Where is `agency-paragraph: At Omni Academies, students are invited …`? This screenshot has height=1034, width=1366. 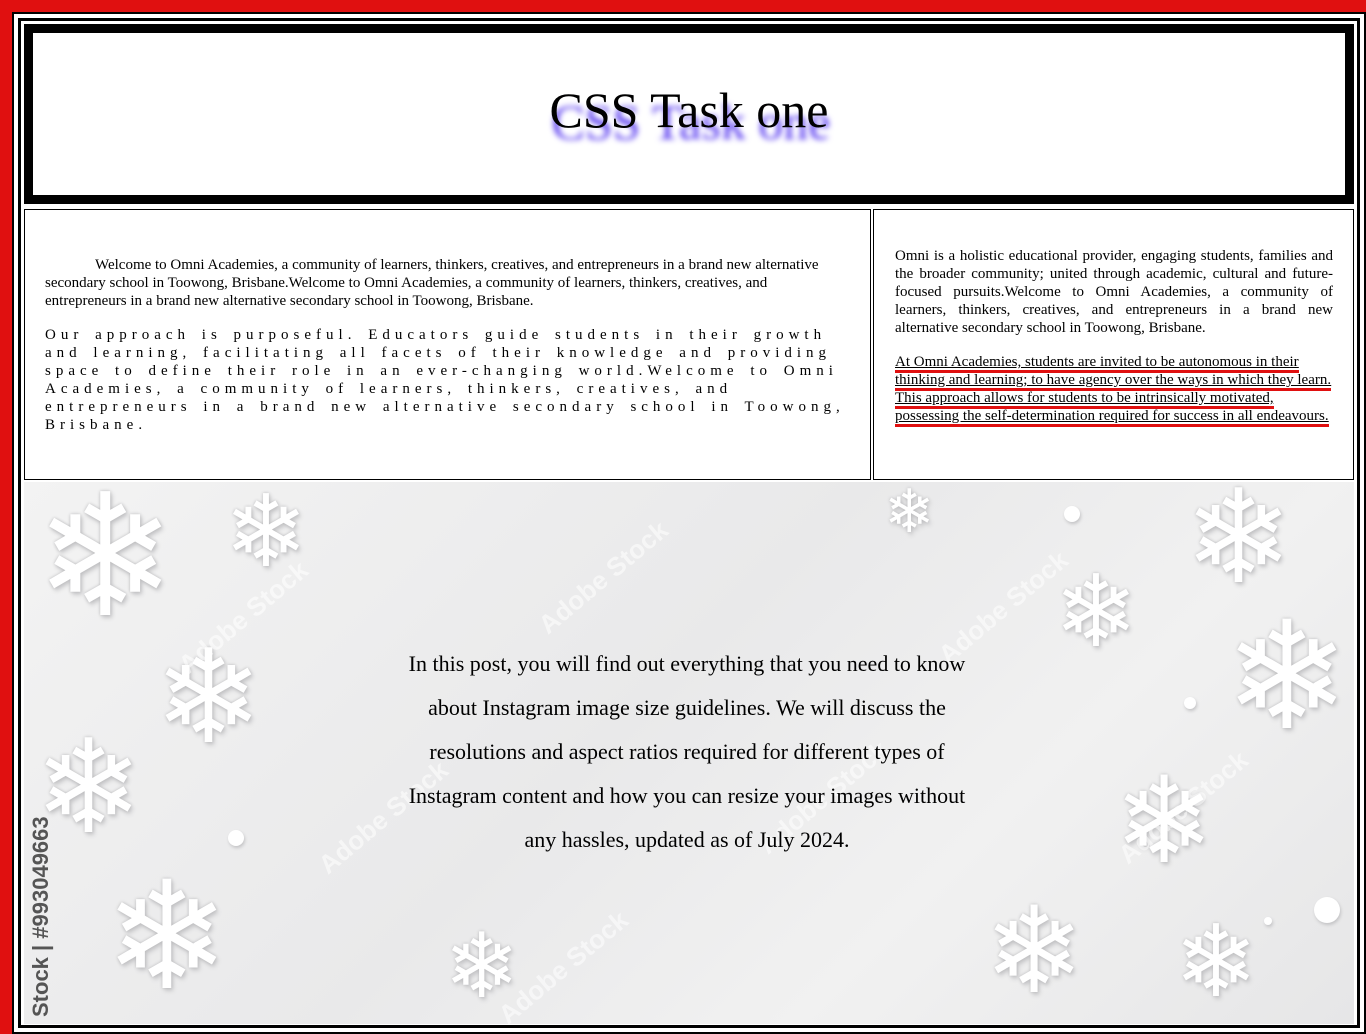
agency-paragraph: At Omni Academies, students are invited … is located at coordinates (1114, 389).